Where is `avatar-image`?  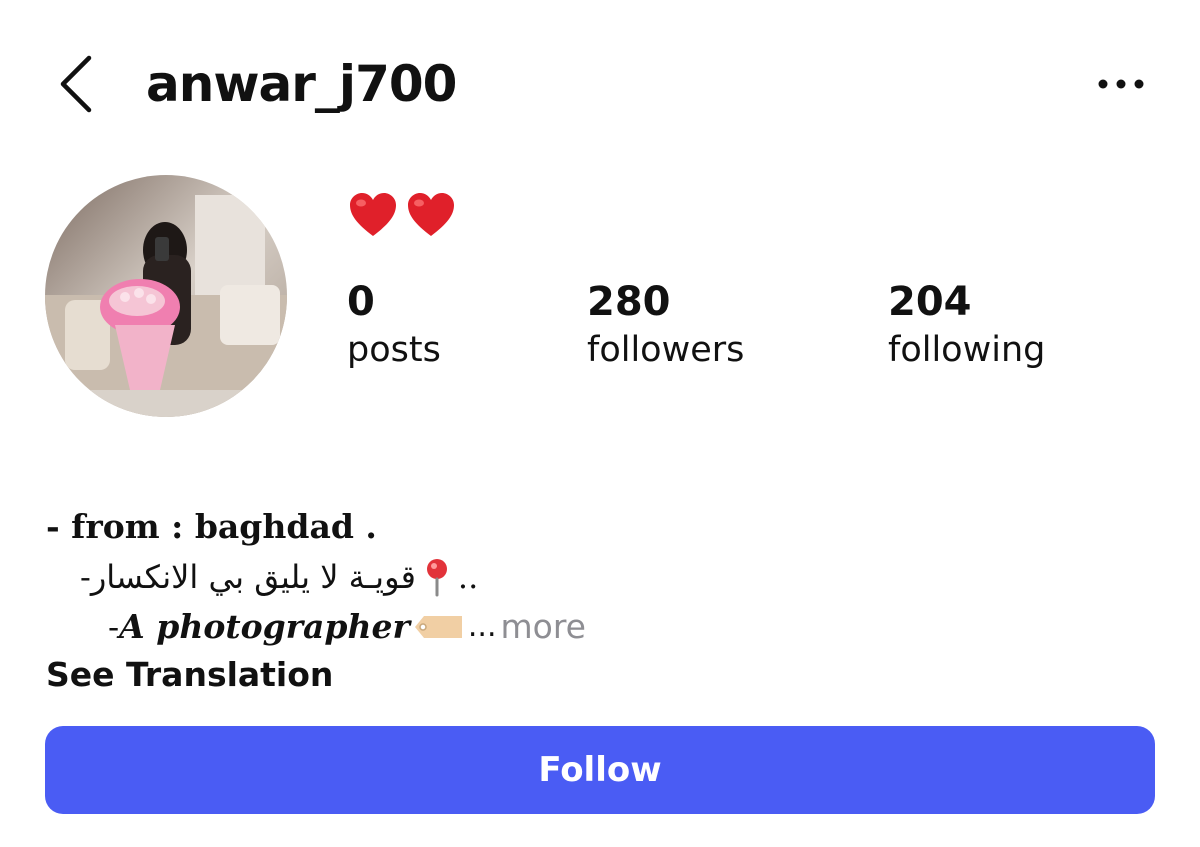
avatar-image is located at coordinates (166, 296).